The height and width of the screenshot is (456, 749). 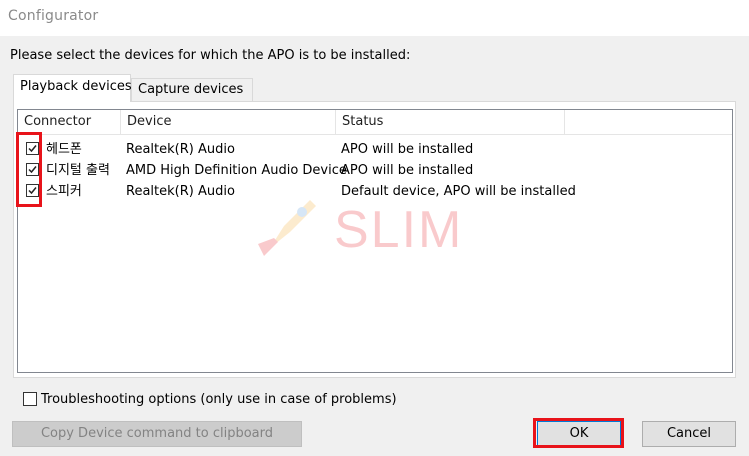 I want to click on connector-cell: 헤드폰, so click(x=64, y=149).